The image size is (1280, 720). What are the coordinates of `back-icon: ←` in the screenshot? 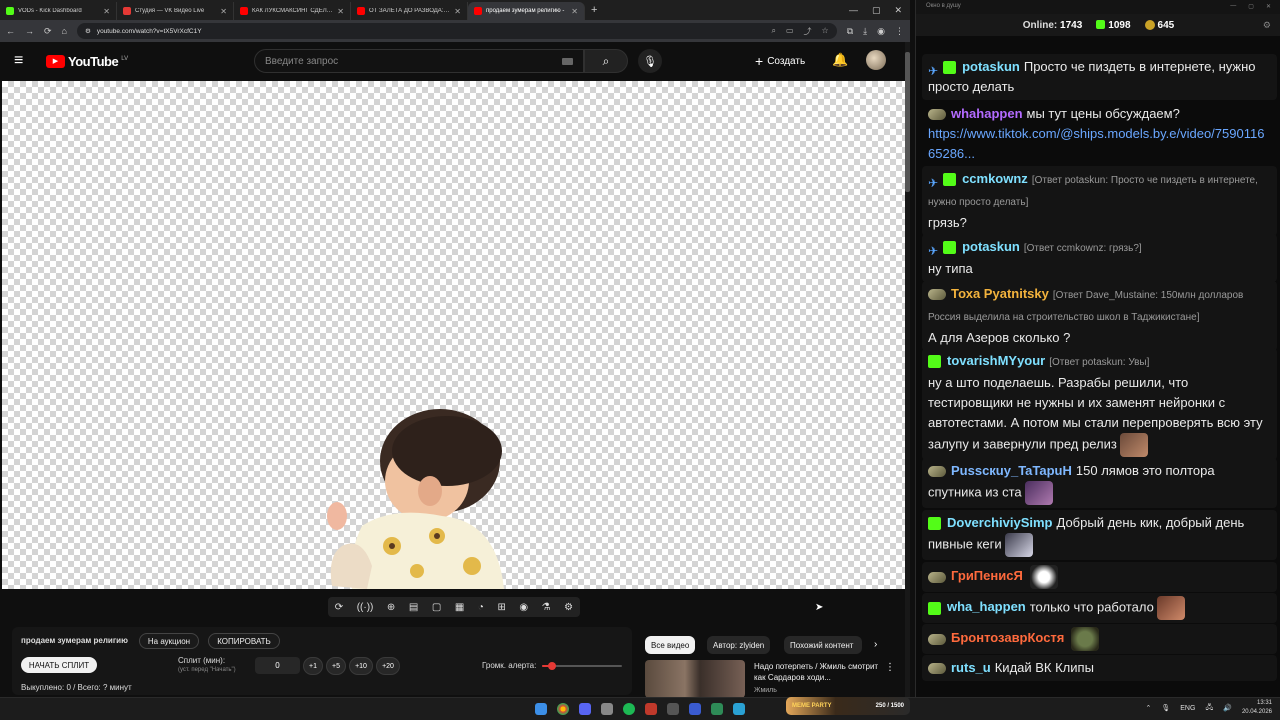 It's located at (10, 31).